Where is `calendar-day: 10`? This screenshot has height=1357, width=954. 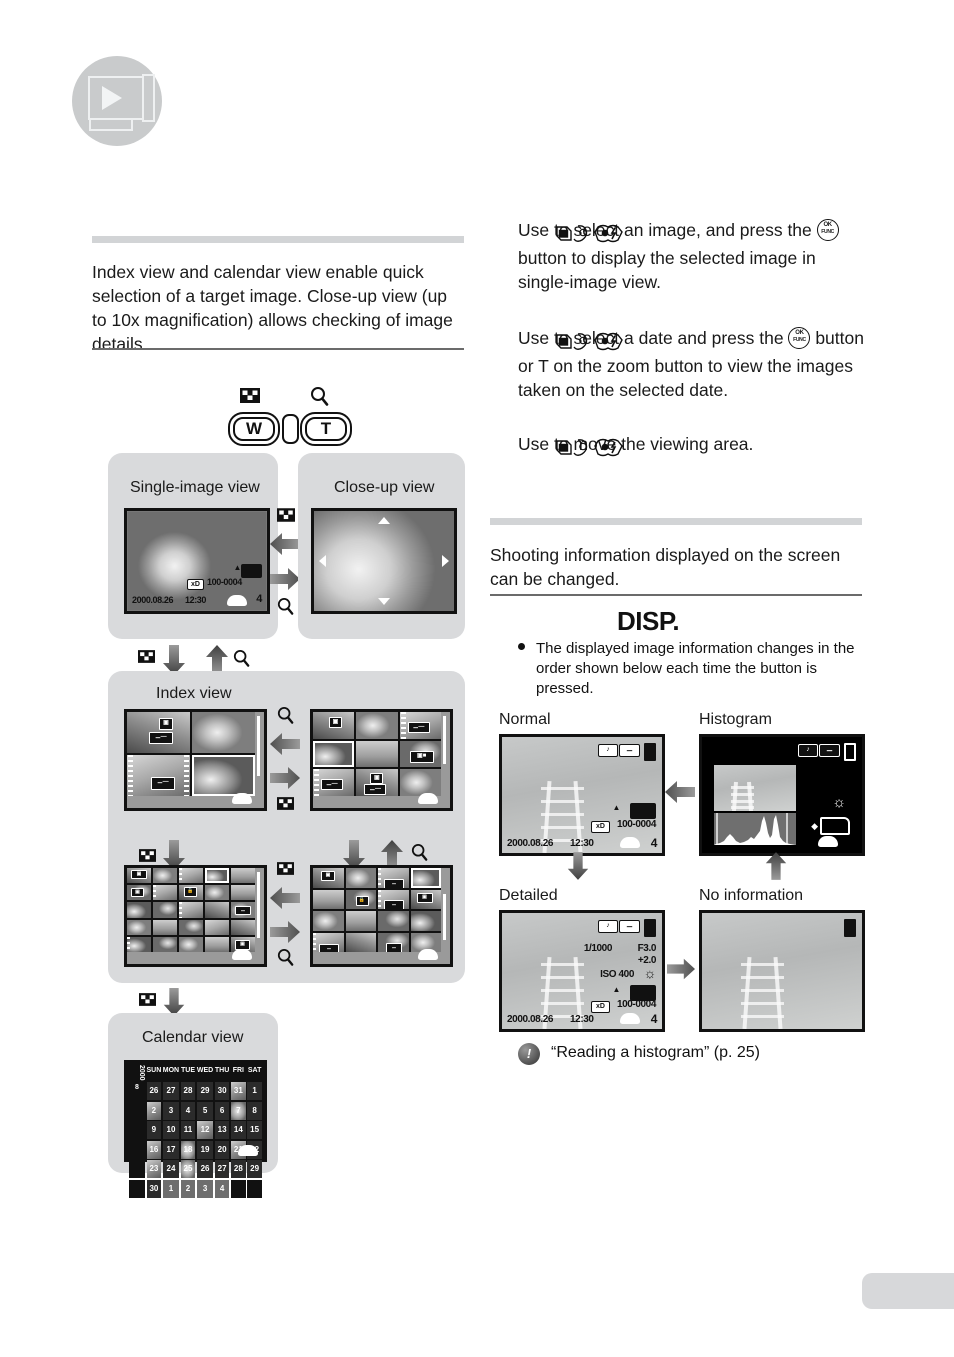 calendar-day: 10 is located at coordinates (171, 1130).